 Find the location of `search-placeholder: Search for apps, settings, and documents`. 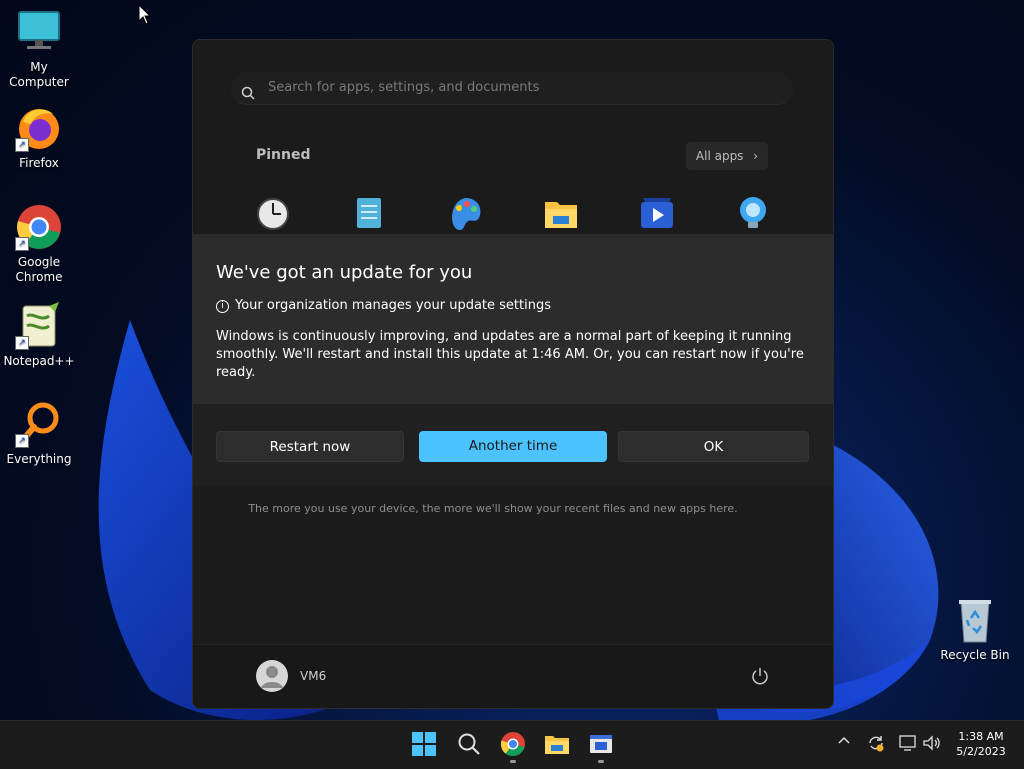

search-placeholder: Search for apps, settings, and documents is located at coordinates (404, 87).